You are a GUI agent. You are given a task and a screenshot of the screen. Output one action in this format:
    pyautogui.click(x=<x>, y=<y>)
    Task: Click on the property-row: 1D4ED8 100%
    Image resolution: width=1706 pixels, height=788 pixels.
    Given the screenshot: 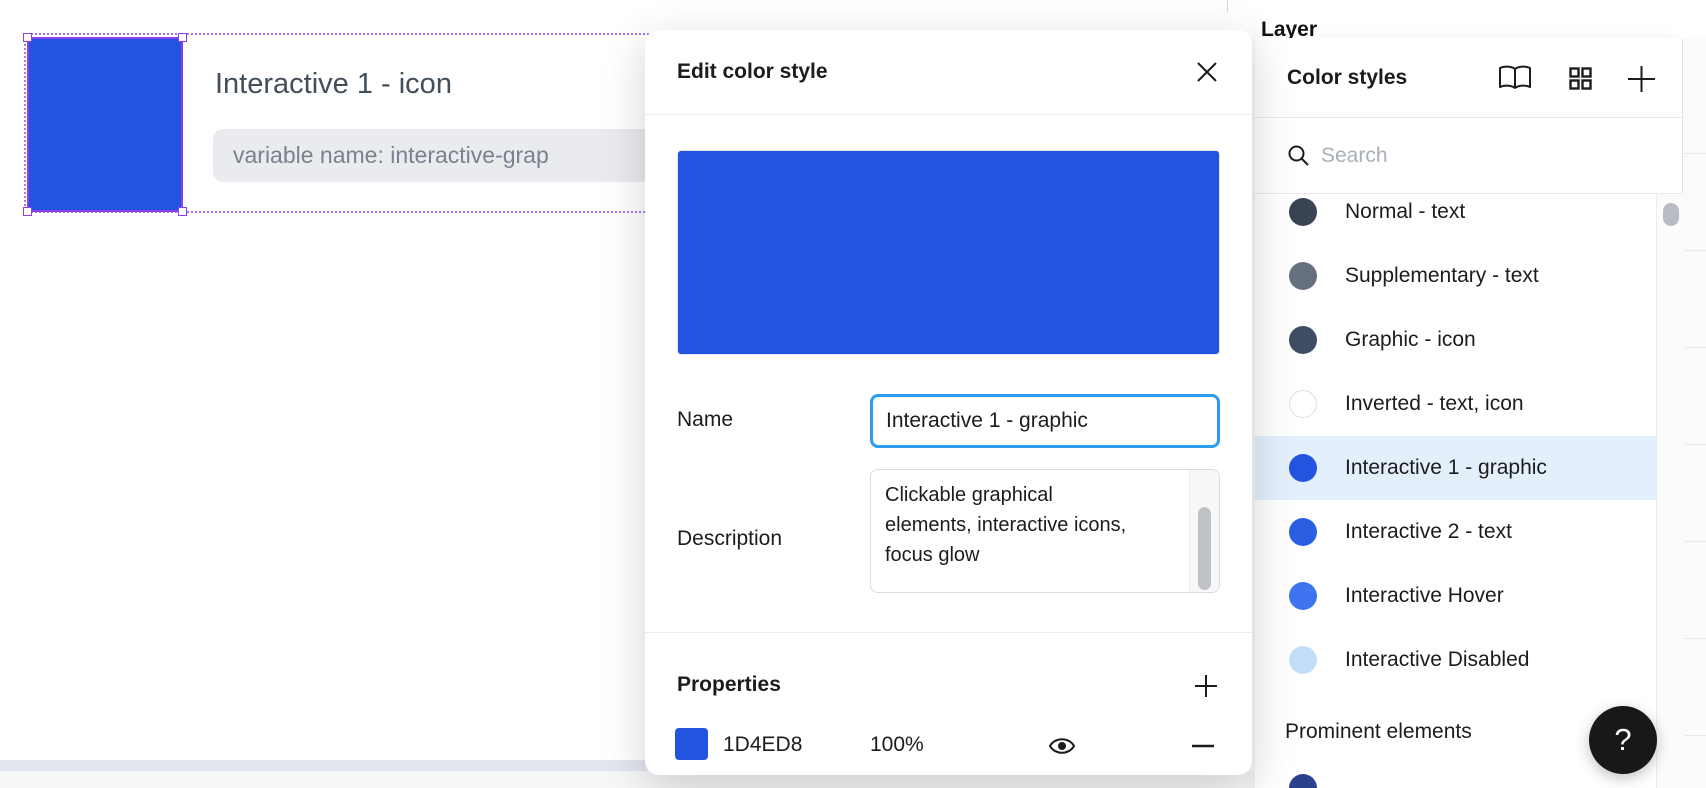 What is the action you would take?
    pyautogui.click(x=948, y=748)
    